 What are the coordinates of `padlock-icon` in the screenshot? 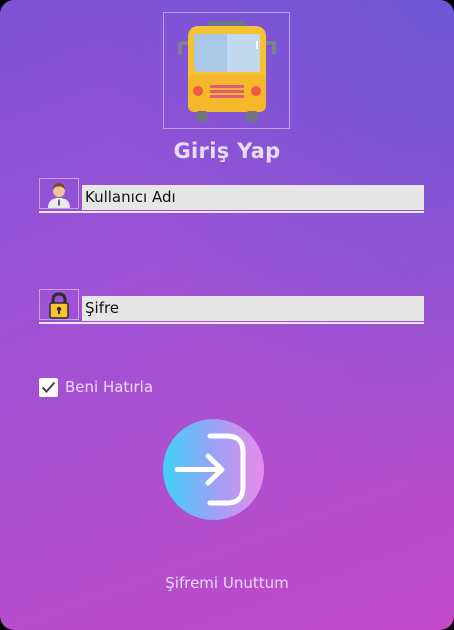 It's located at (59, 305).